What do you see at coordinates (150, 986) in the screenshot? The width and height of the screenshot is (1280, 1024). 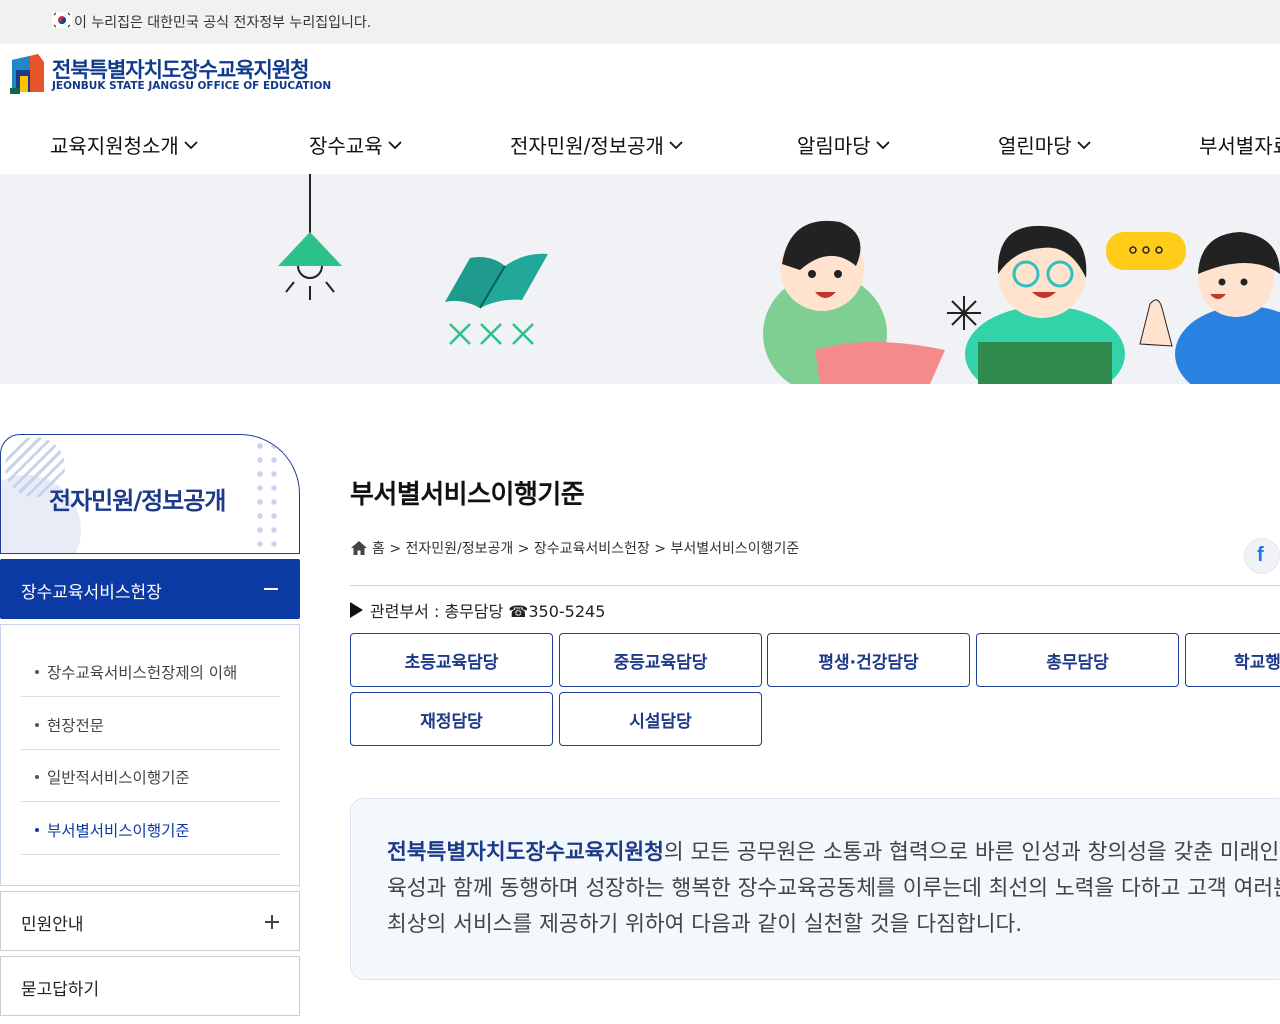 I see `lnb-item-qna: 묻고답하기` at bounding box center [150, 986].